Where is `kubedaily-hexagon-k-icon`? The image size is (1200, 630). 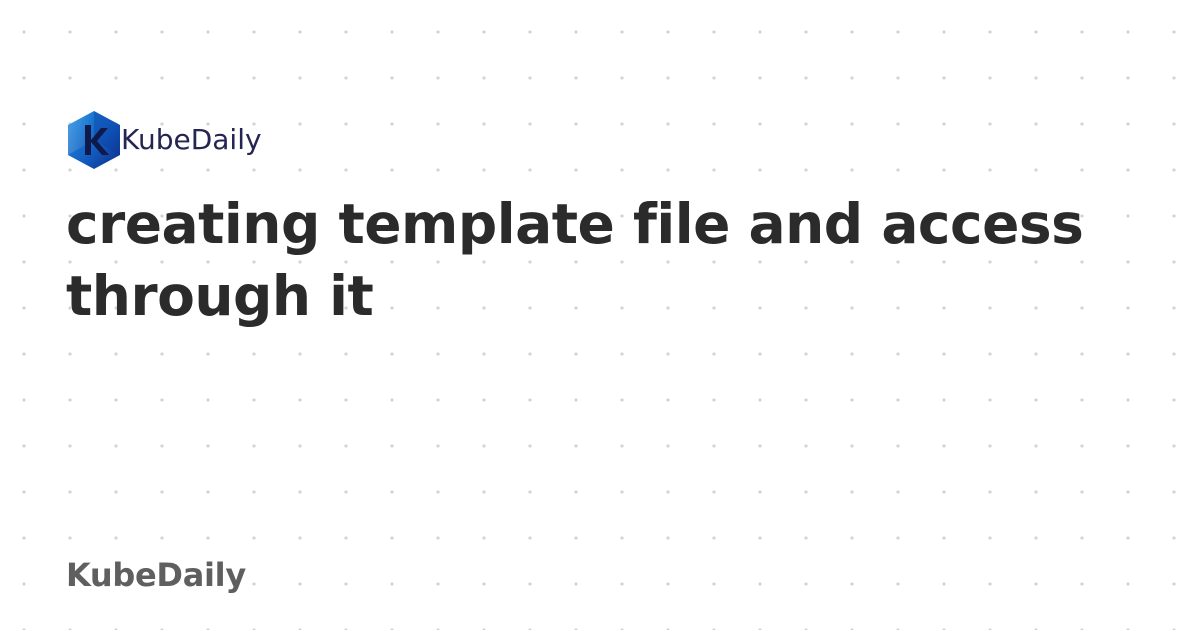 kubedaily-hexagon-k-icon is located at coordinates (94, 140).